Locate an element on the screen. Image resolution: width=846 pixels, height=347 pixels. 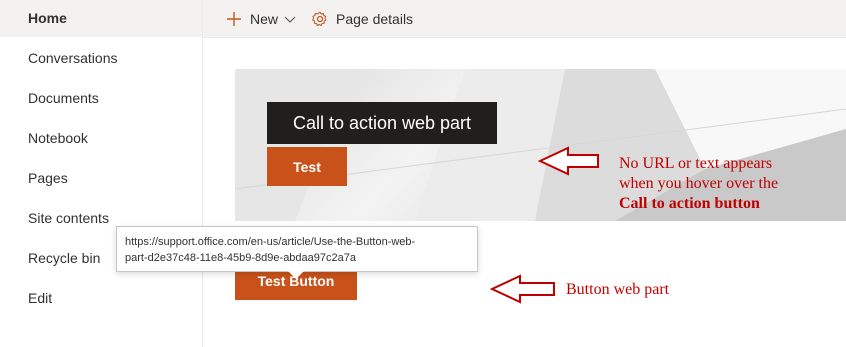
page-details-label: Page details is located at coordinates (375, 18).